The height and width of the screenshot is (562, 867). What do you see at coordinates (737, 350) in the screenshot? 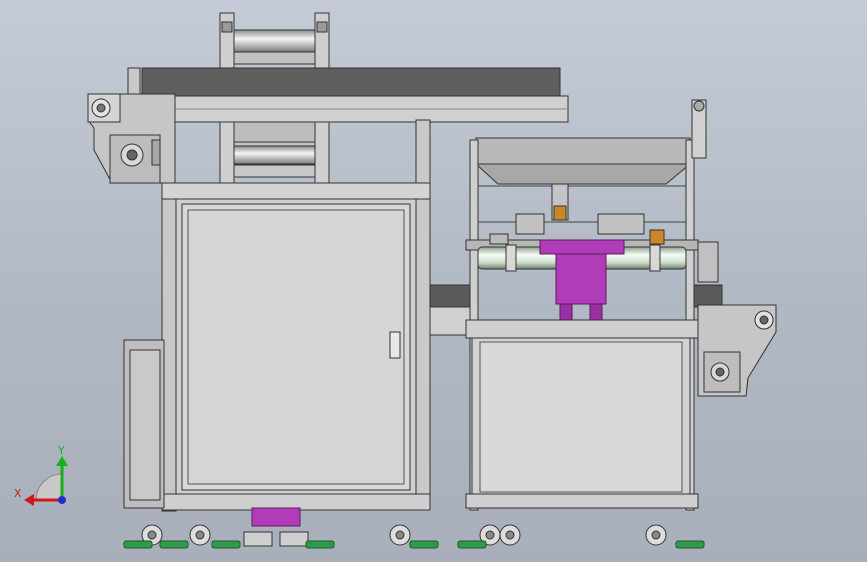
I see `right-drive-housing` at bounding box center [737, 350].